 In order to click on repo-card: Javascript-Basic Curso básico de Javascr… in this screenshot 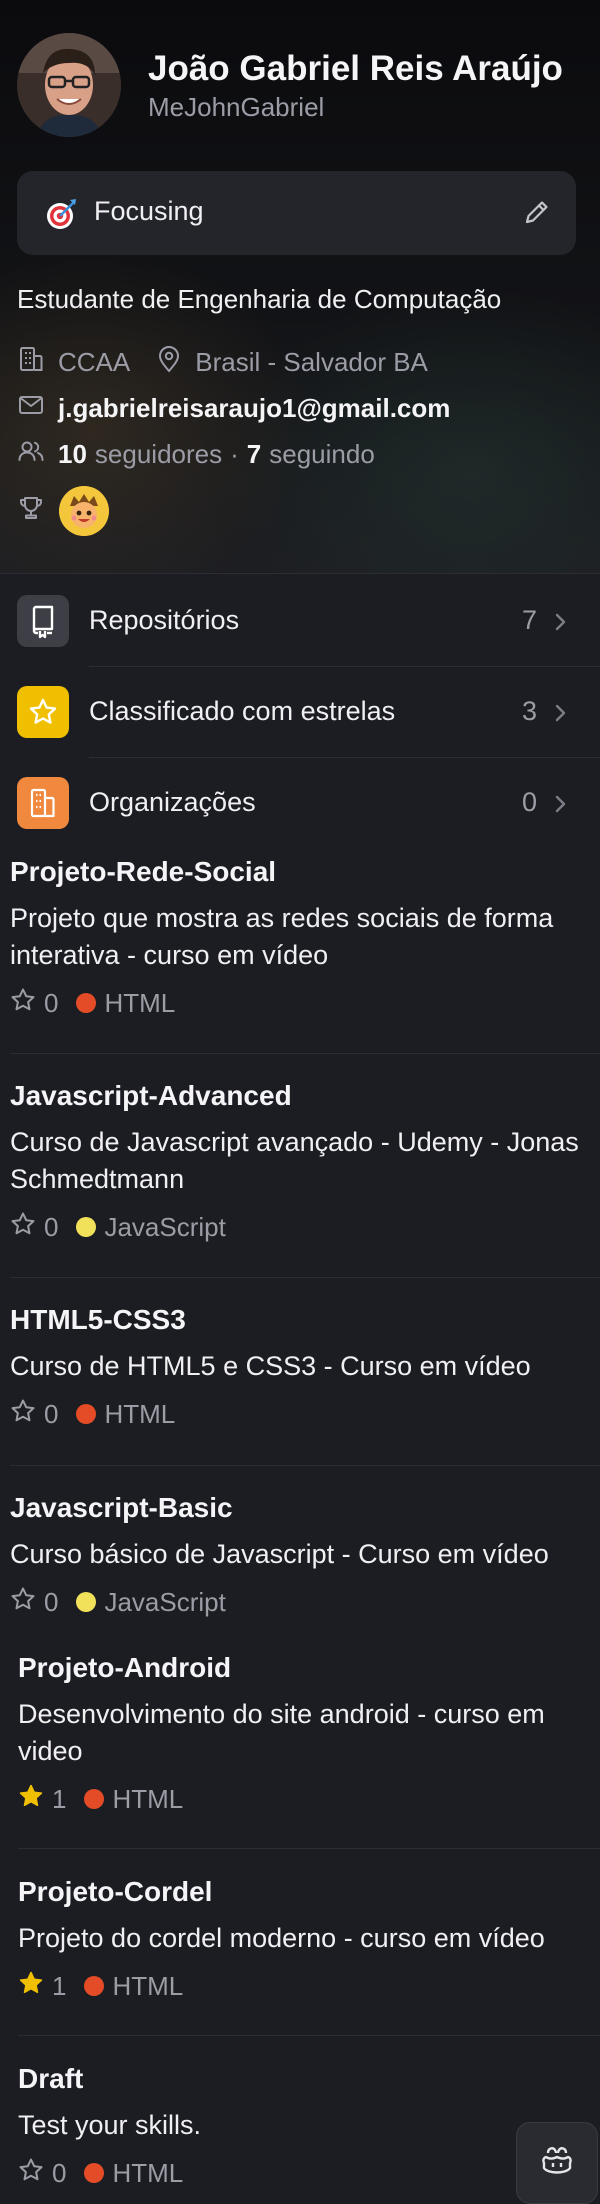, I will do `click(300, 1555)`.